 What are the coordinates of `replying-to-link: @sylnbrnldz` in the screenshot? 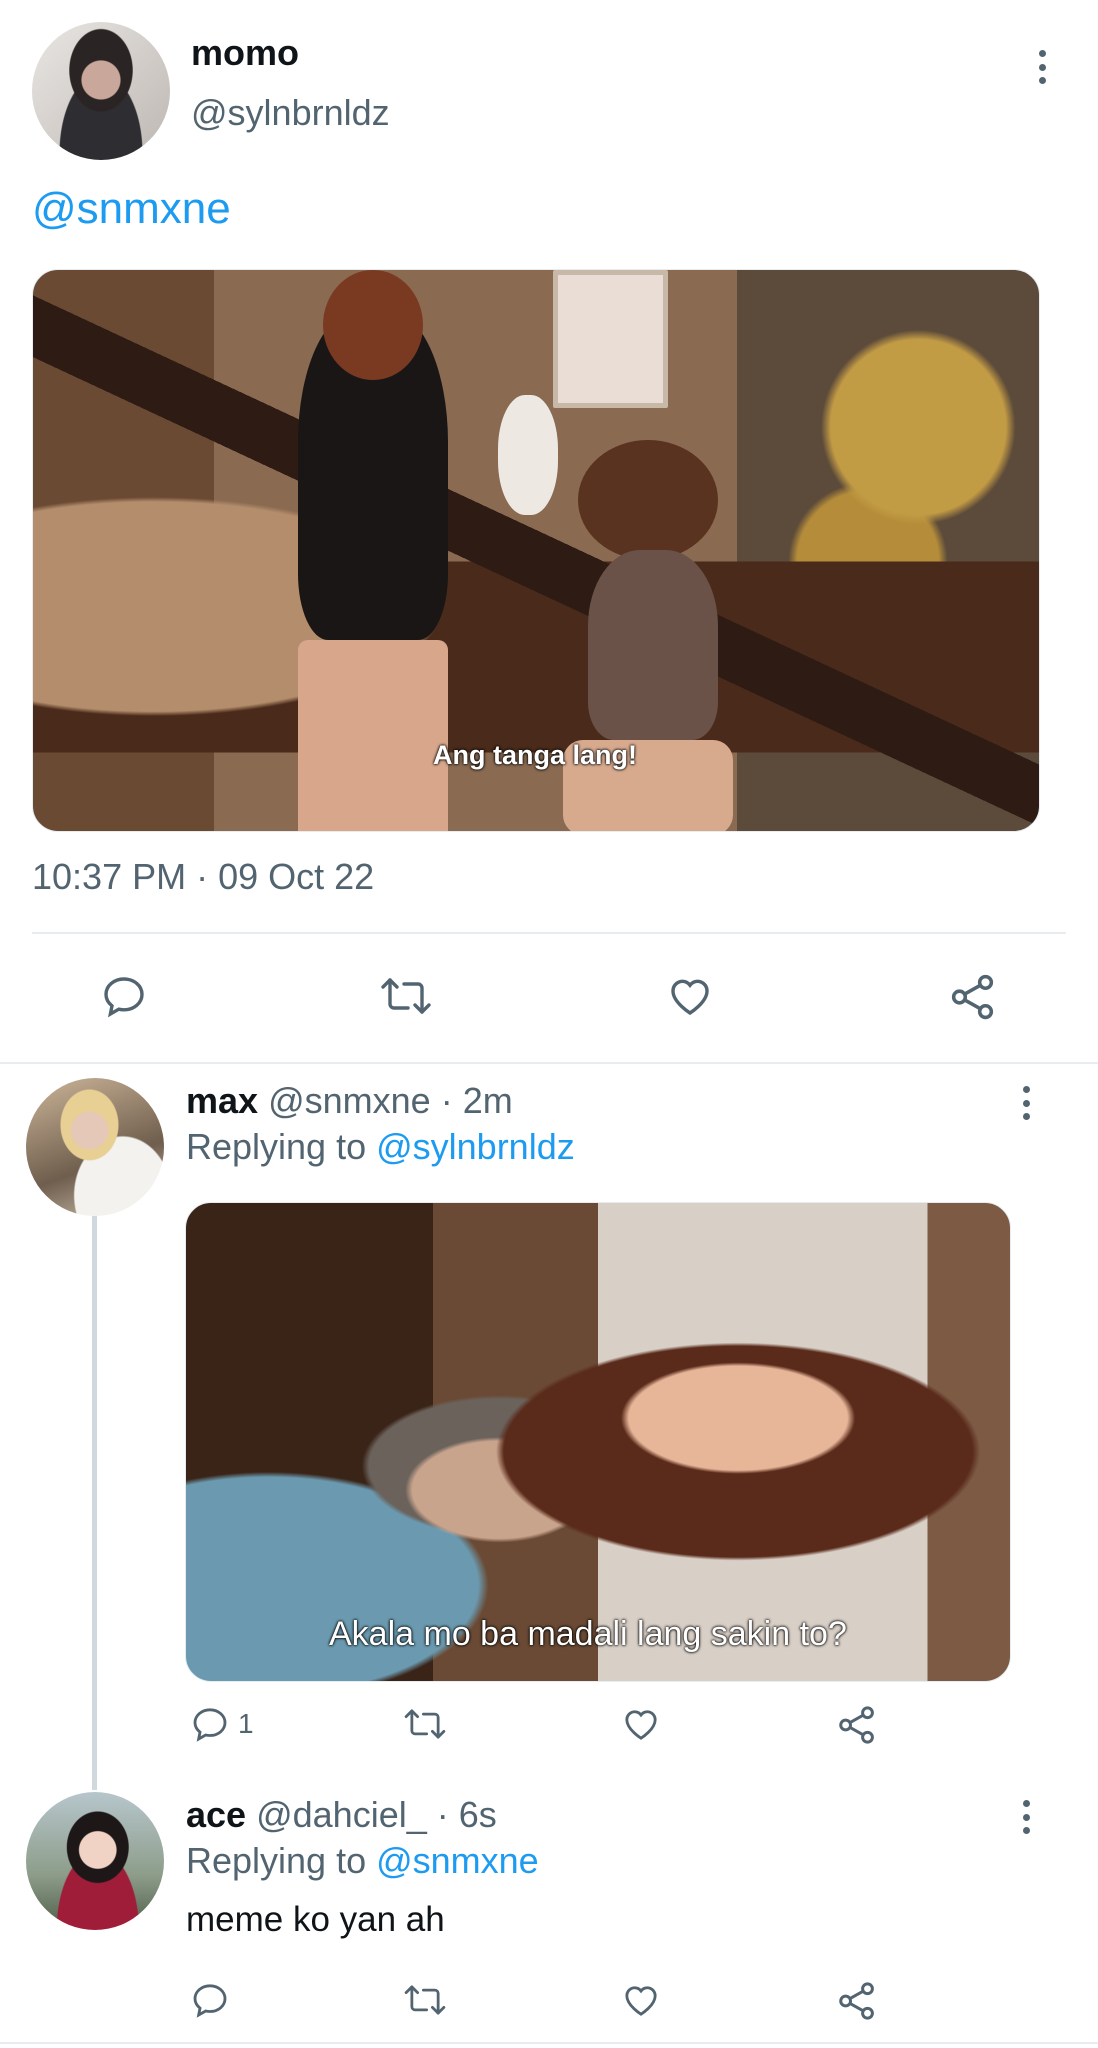 It's located at (475, 1146).